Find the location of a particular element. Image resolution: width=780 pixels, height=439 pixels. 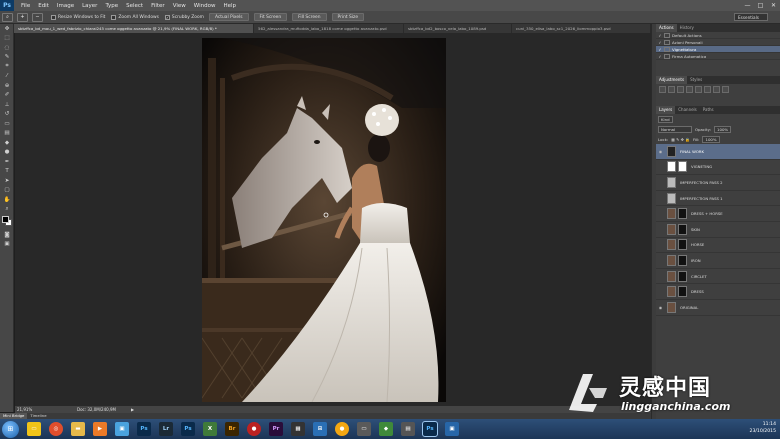

quick-select-tool-icon: ✎ is located at coordinates (7, 58).